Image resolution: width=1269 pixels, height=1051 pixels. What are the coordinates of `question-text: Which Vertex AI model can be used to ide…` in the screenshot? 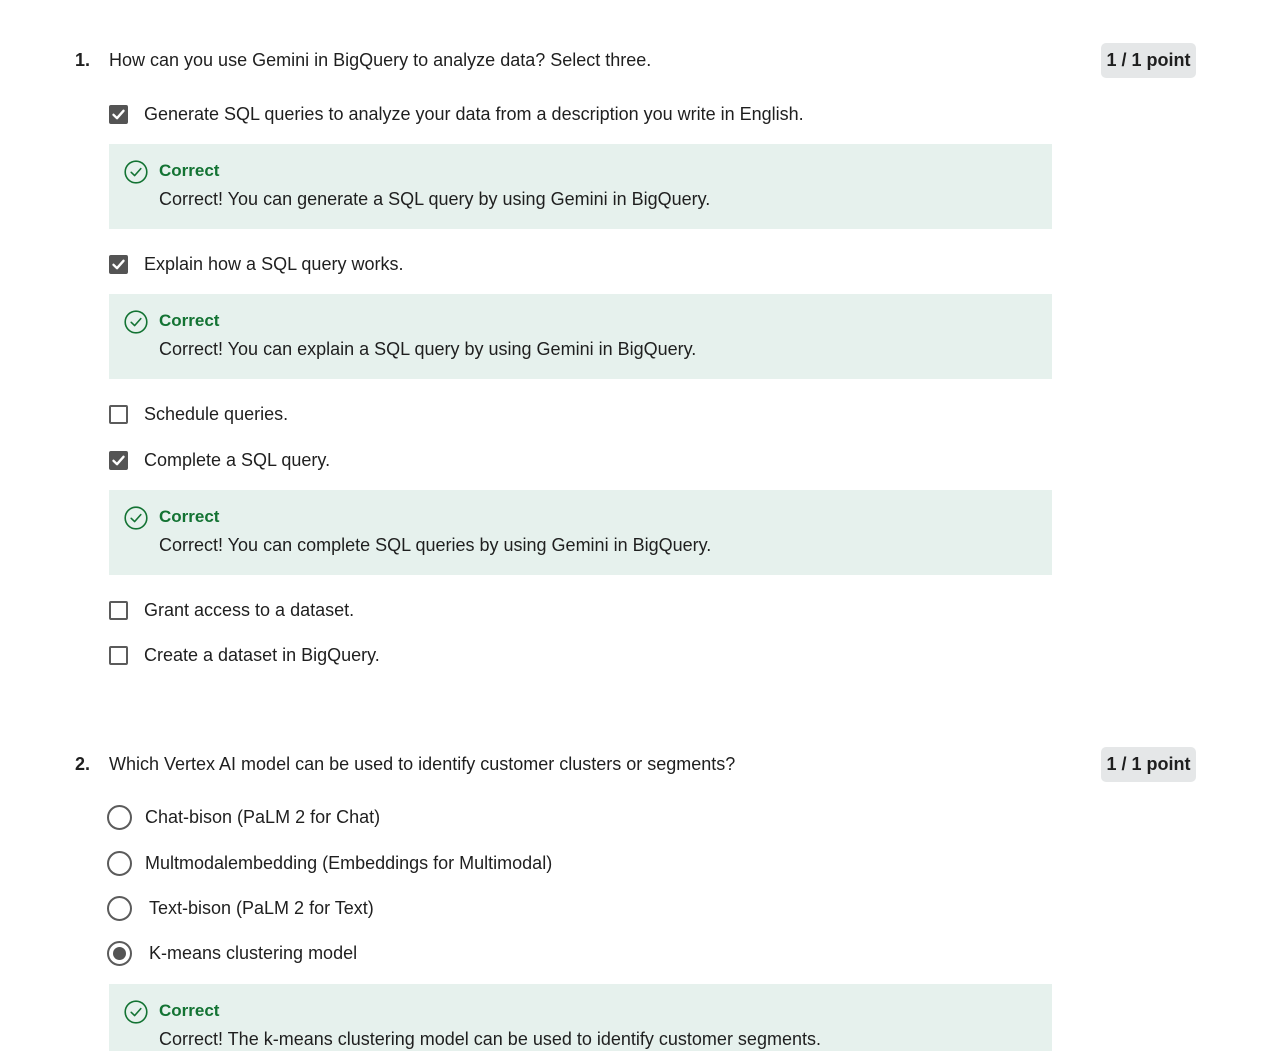 It's located at (422, 764).